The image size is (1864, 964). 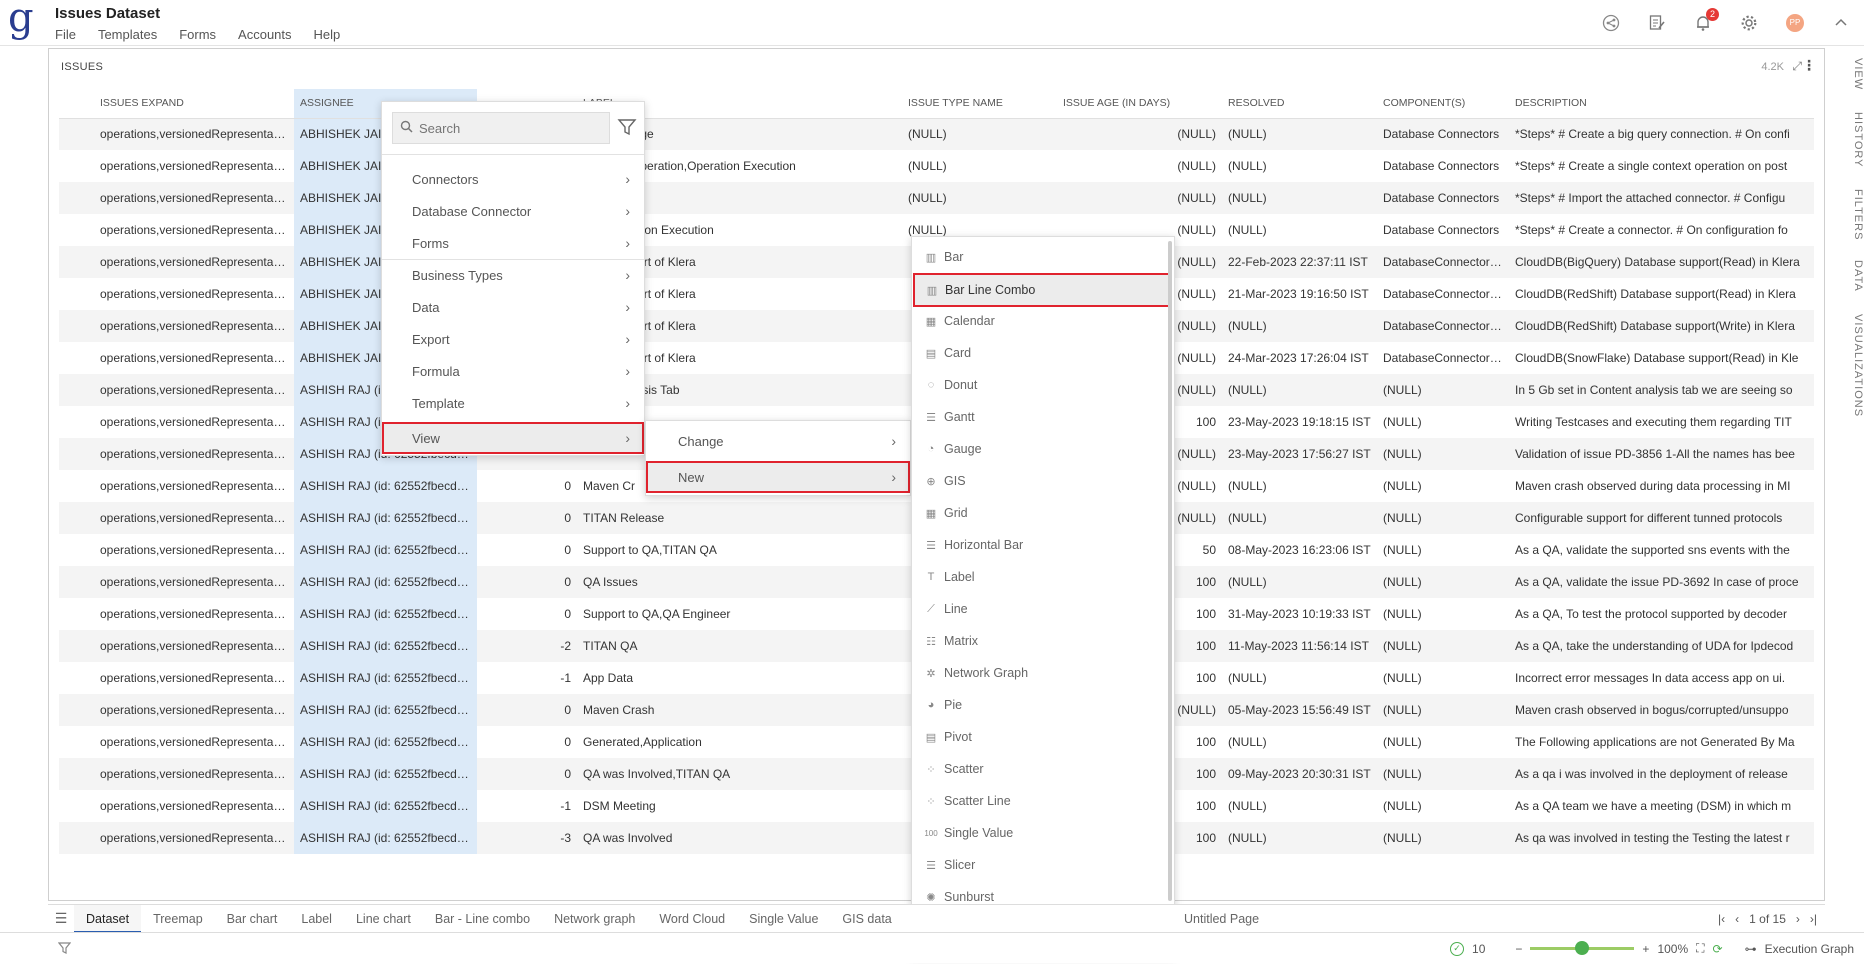 I want to click on execution-graph-icon: ⊶, so click(x=1751, y=949).